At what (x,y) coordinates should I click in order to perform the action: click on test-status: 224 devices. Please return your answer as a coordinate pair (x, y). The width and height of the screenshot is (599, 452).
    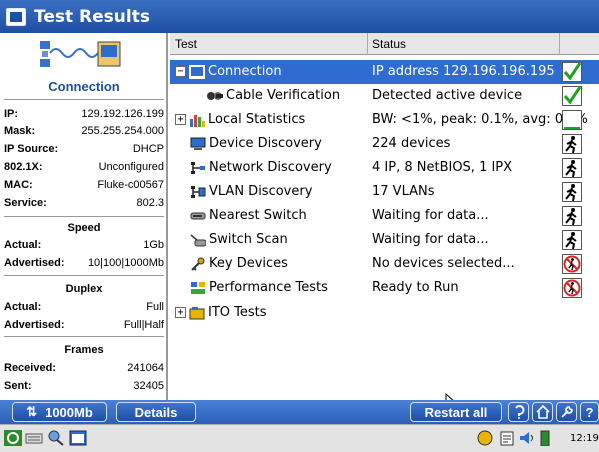
    Looking at the image, I should click on (411, 143).